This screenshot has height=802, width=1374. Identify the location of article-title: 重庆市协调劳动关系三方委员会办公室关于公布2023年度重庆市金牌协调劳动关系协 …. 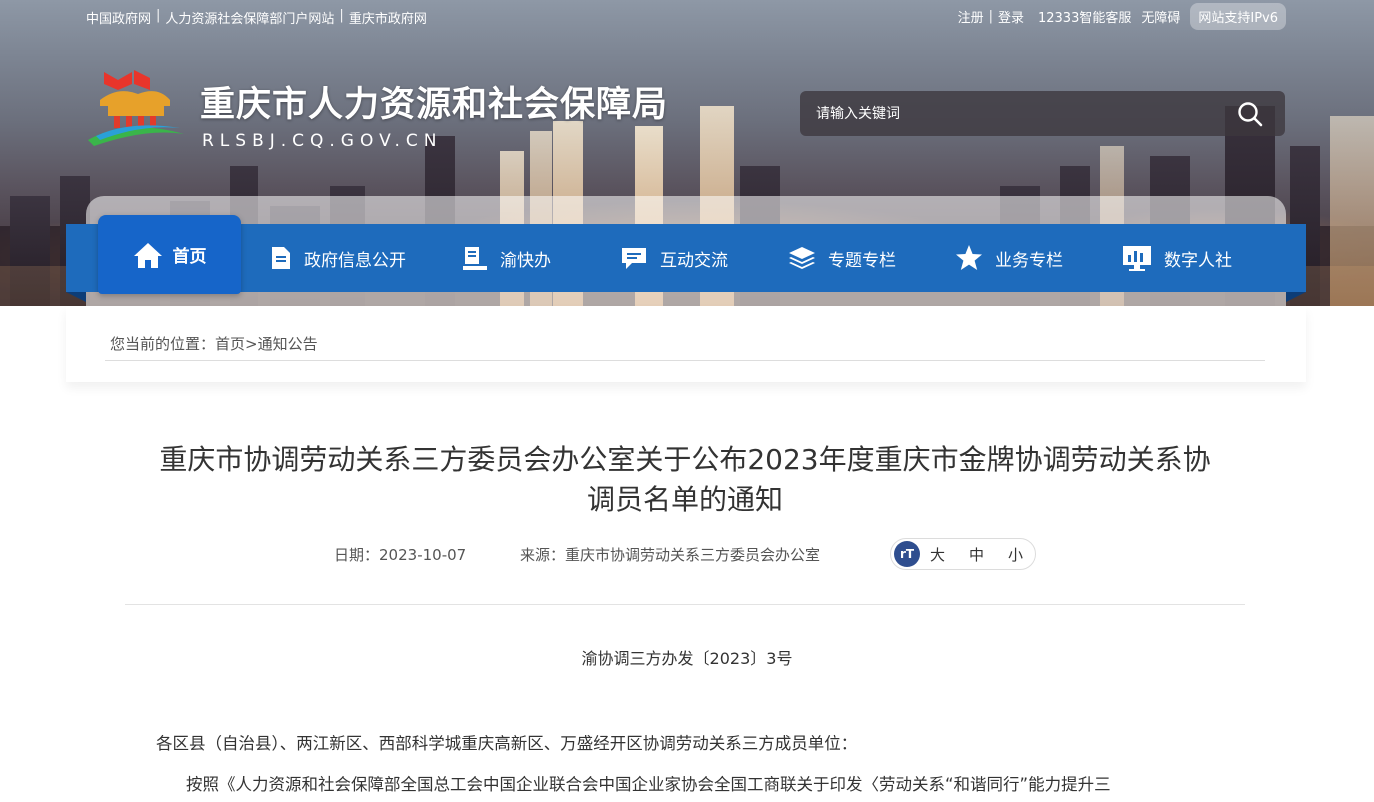
(685, 480).